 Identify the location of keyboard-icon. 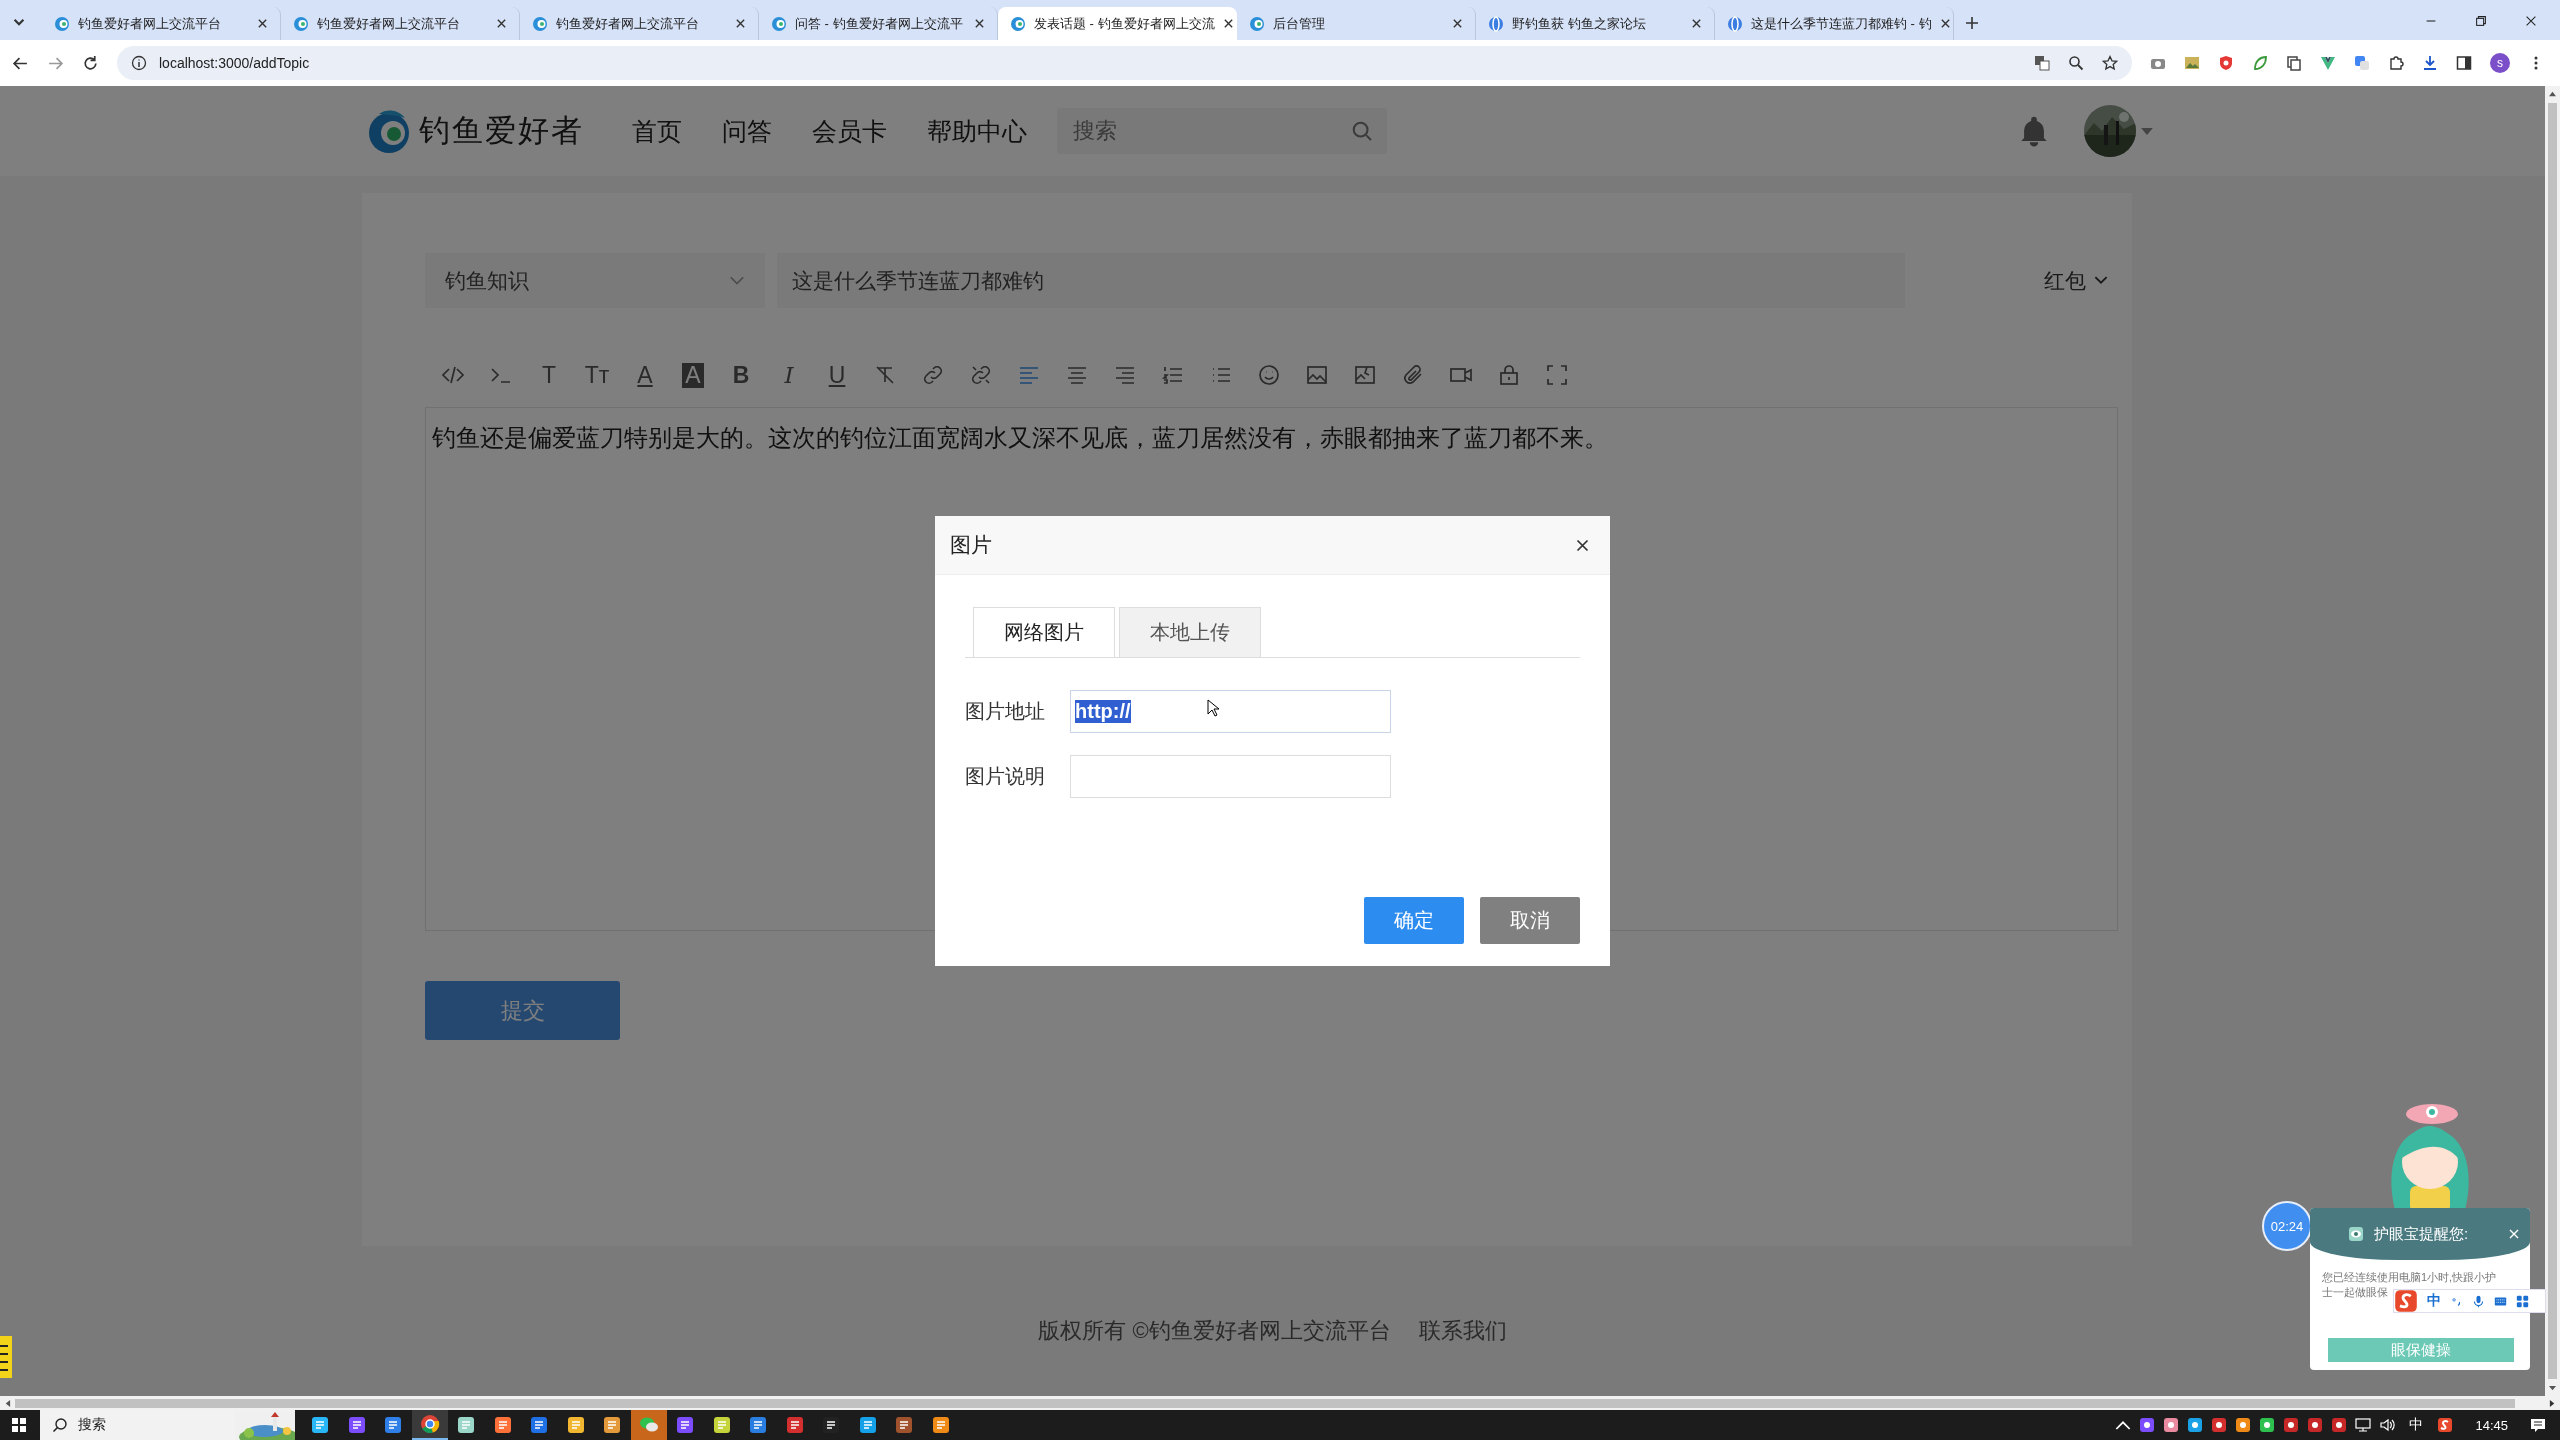
(2500, 1301).